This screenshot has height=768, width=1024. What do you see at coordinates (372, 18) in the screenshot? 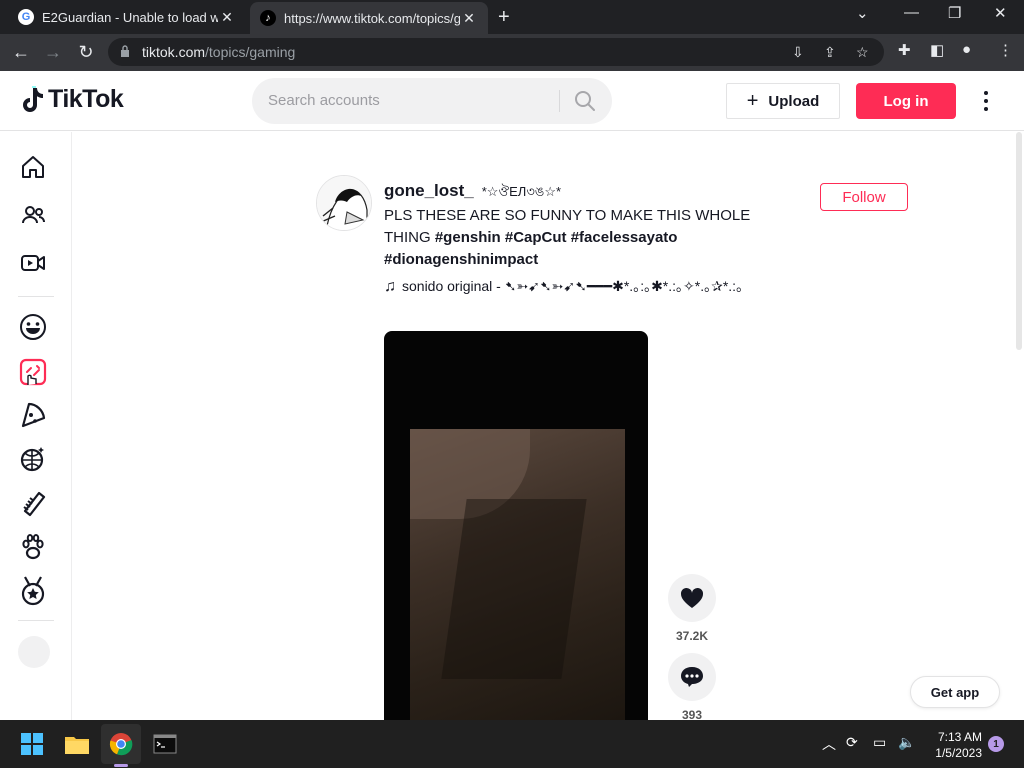
I see `tab-title: https://www.tiktok.com/topics/g` at bounding box center [372, 18].